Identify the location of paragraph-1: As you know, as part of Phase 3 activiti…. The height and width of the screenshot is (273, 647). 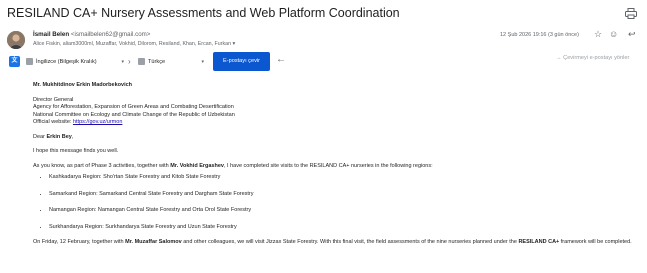
(233, 165).